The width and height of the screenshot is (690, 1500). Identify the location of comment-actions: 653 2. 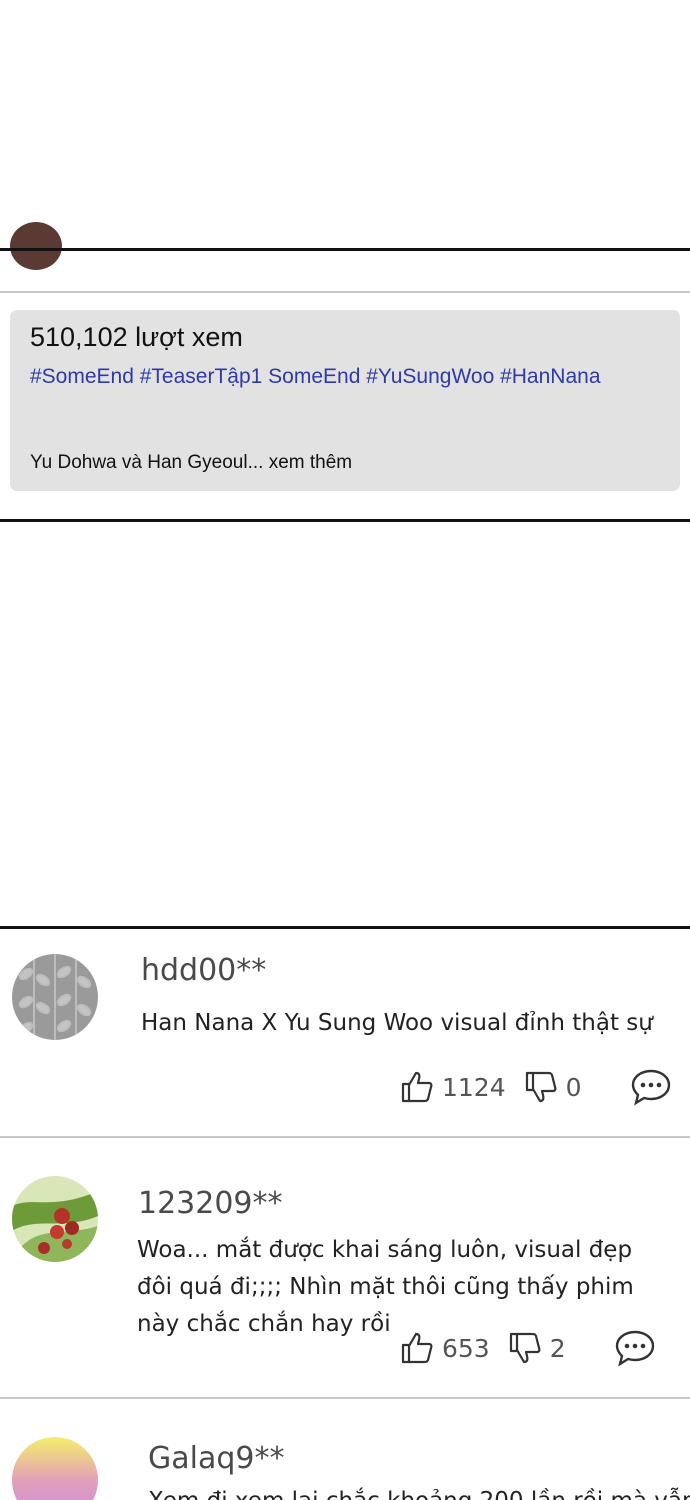
(528, 1348).